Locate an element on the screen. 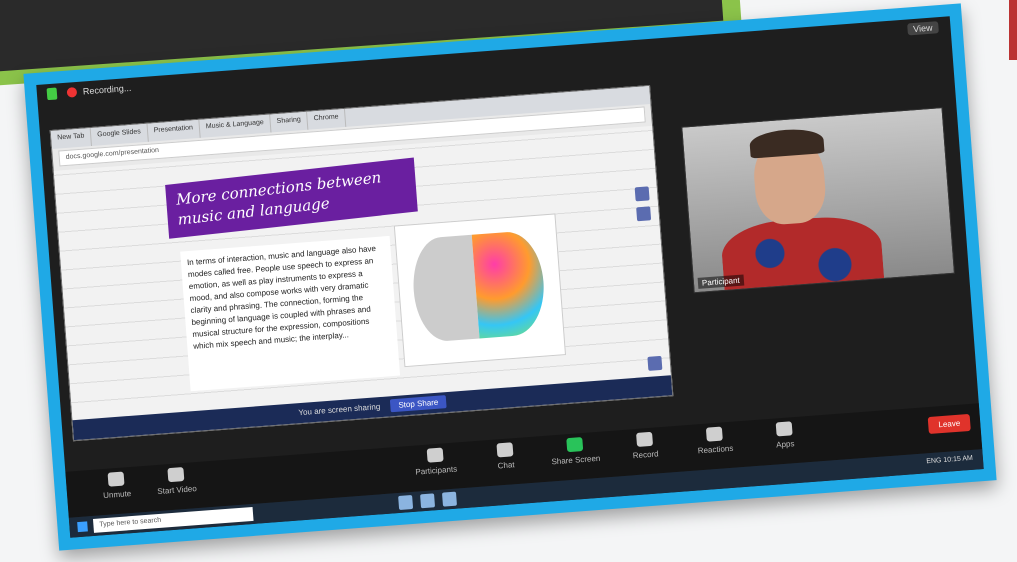  share-screen-icon is located at coordinates (575, 445).